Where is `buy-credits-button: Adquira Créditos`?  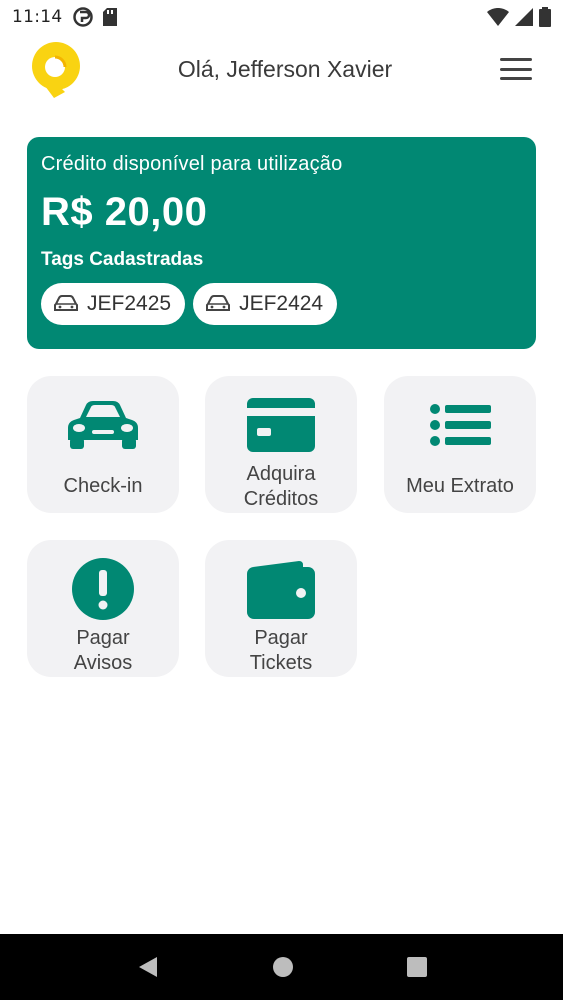
buy-credits-button: Adquira Créditos is located at coordinates (281, 444).